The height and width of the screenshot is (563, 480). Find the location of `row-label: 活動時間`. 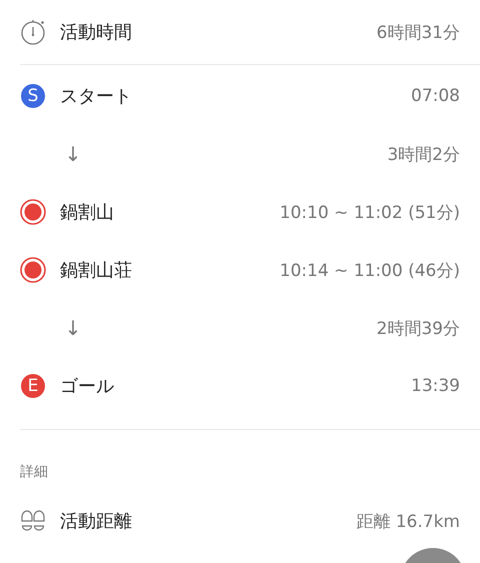

row-label: 活動時間 is located at coordinates (96, 32).